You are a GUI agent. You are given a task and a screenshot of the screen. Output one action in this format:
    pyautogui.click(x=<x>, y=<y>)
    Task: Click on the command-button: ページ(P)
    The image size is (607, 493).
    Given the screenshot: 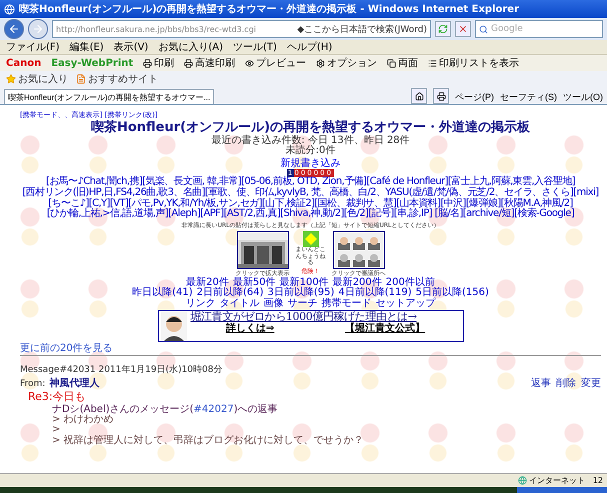 What is the action you would take?
    pyautogui.click(x=474, y=97)
    